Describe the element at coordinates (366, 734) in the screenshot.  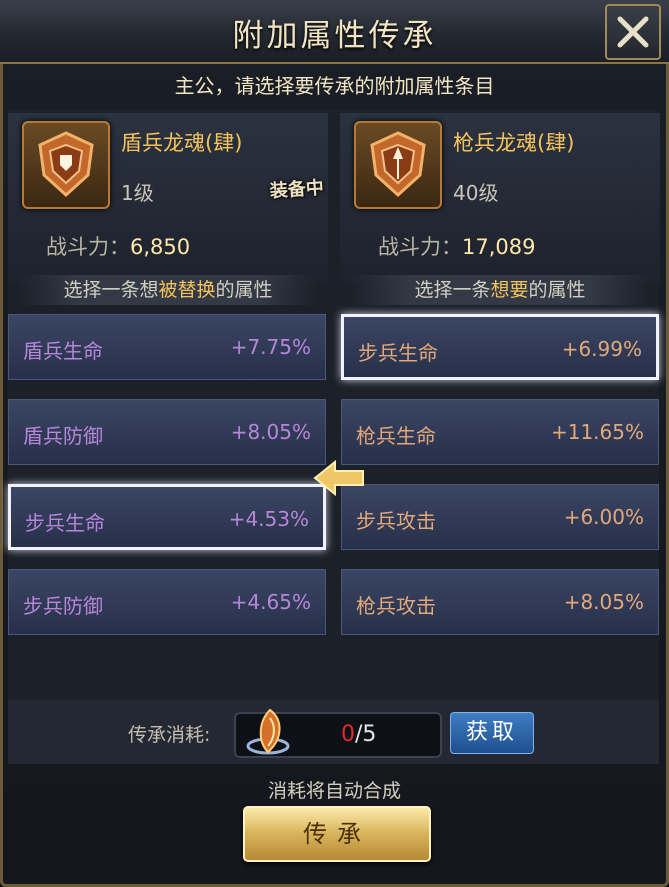
I see `cost-total: /5` at that location.